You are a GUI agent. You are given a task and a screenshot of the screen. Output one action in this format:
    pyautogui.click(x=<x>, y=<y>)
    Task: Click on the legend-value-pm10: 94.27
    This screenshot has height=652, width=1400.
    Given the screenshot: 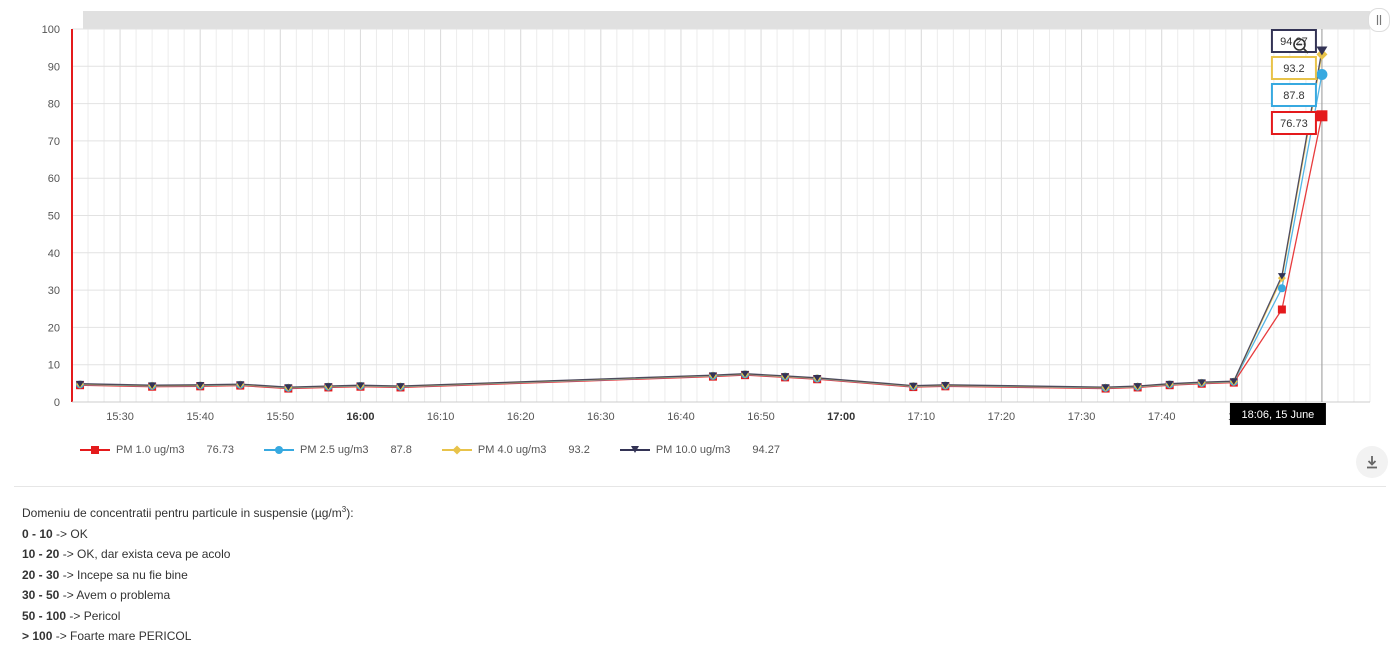 What is the action you would take?
    pyautogui.click(x=766, y=450)
    